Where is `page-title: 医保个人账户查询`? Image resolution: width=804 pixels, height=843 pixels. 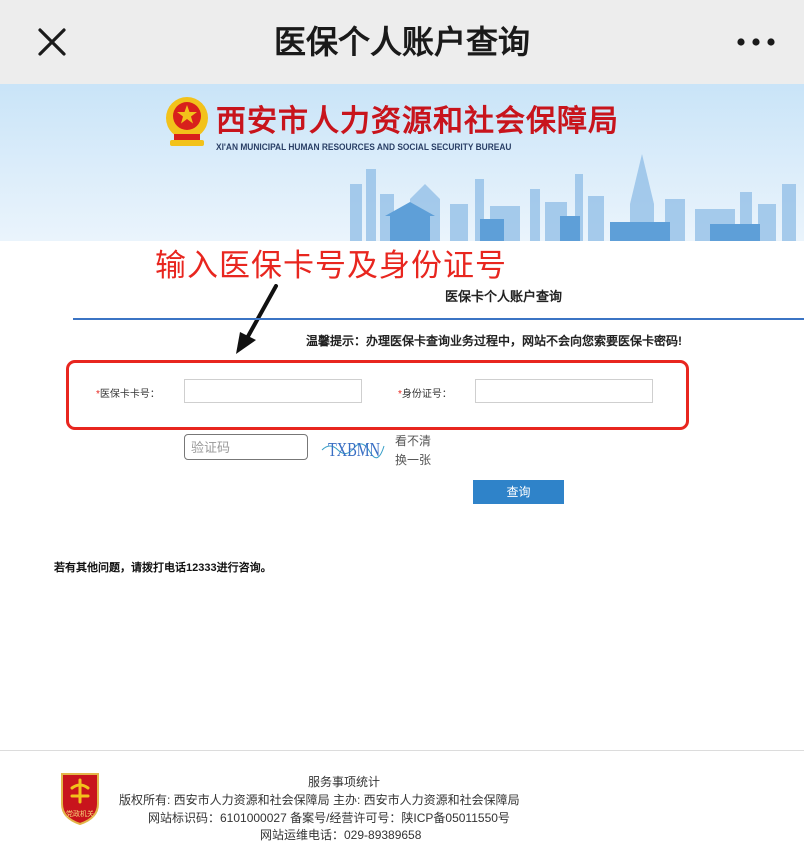 page-title: 医保个人账户查询 is located at coordinates (401, 42).